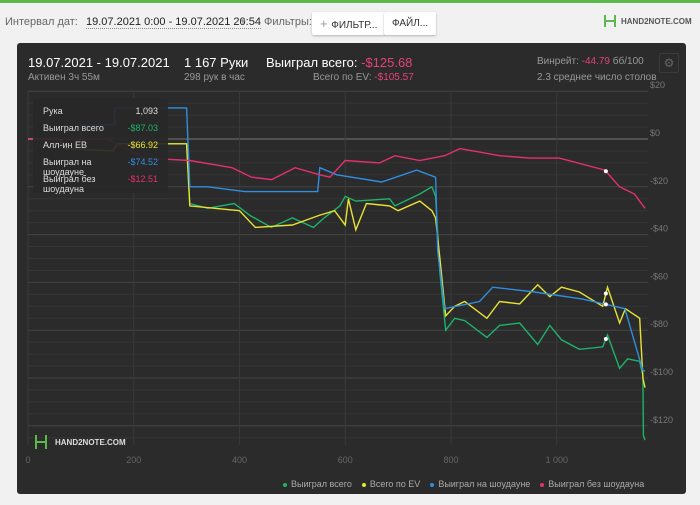  What do you see at coordinates (484, 484) in the screenshot?
I see `legend-label: Выиграл на шоудауне` at bounding box center [484, 484].